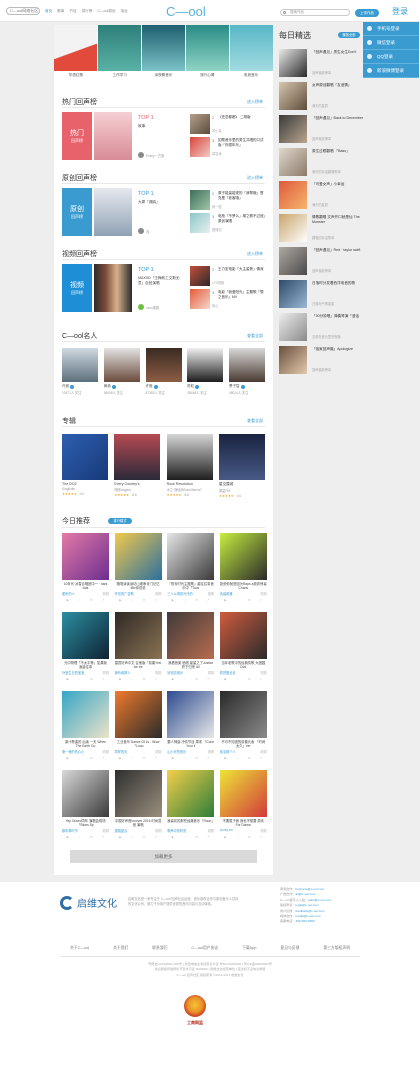 Image resolution: width=420 pixels, height=1069 pixels. What do you see at coordinates (243, 568) in the screenshot?
I see `recommend-card: 拒绝你就是因为Raps a放弃惊喜 Chans 伪装和雅 刚刚 ▶ ♡ ✉ ↗` at bounding box center [243, 568].